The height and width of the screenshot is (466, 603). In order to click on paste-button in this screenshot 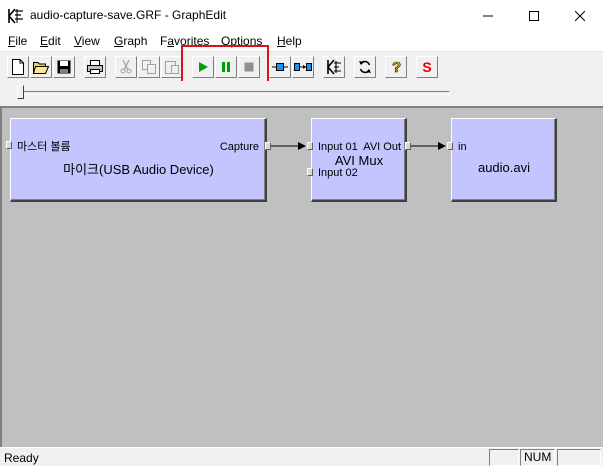, I will do `click(172, 67)`.